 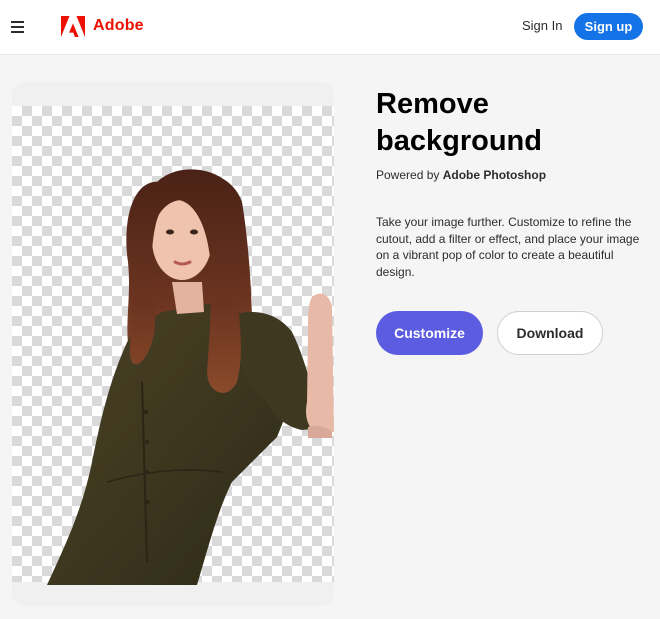 What do you see at coordinates (550, 333) in the screenshot?
I see `download-button: Download` at bounding box center [550, 333].